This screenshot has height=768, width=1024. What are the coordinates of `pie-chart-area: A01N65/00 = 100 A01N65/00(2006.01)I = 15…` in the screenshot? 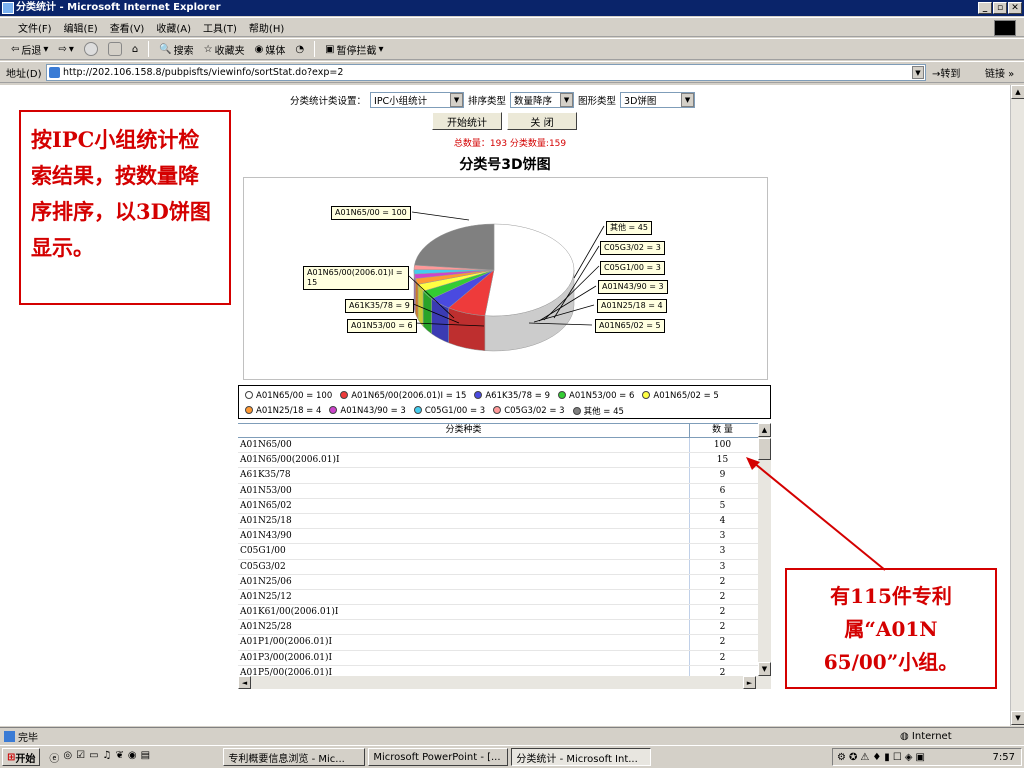 It's located at (505, 278).